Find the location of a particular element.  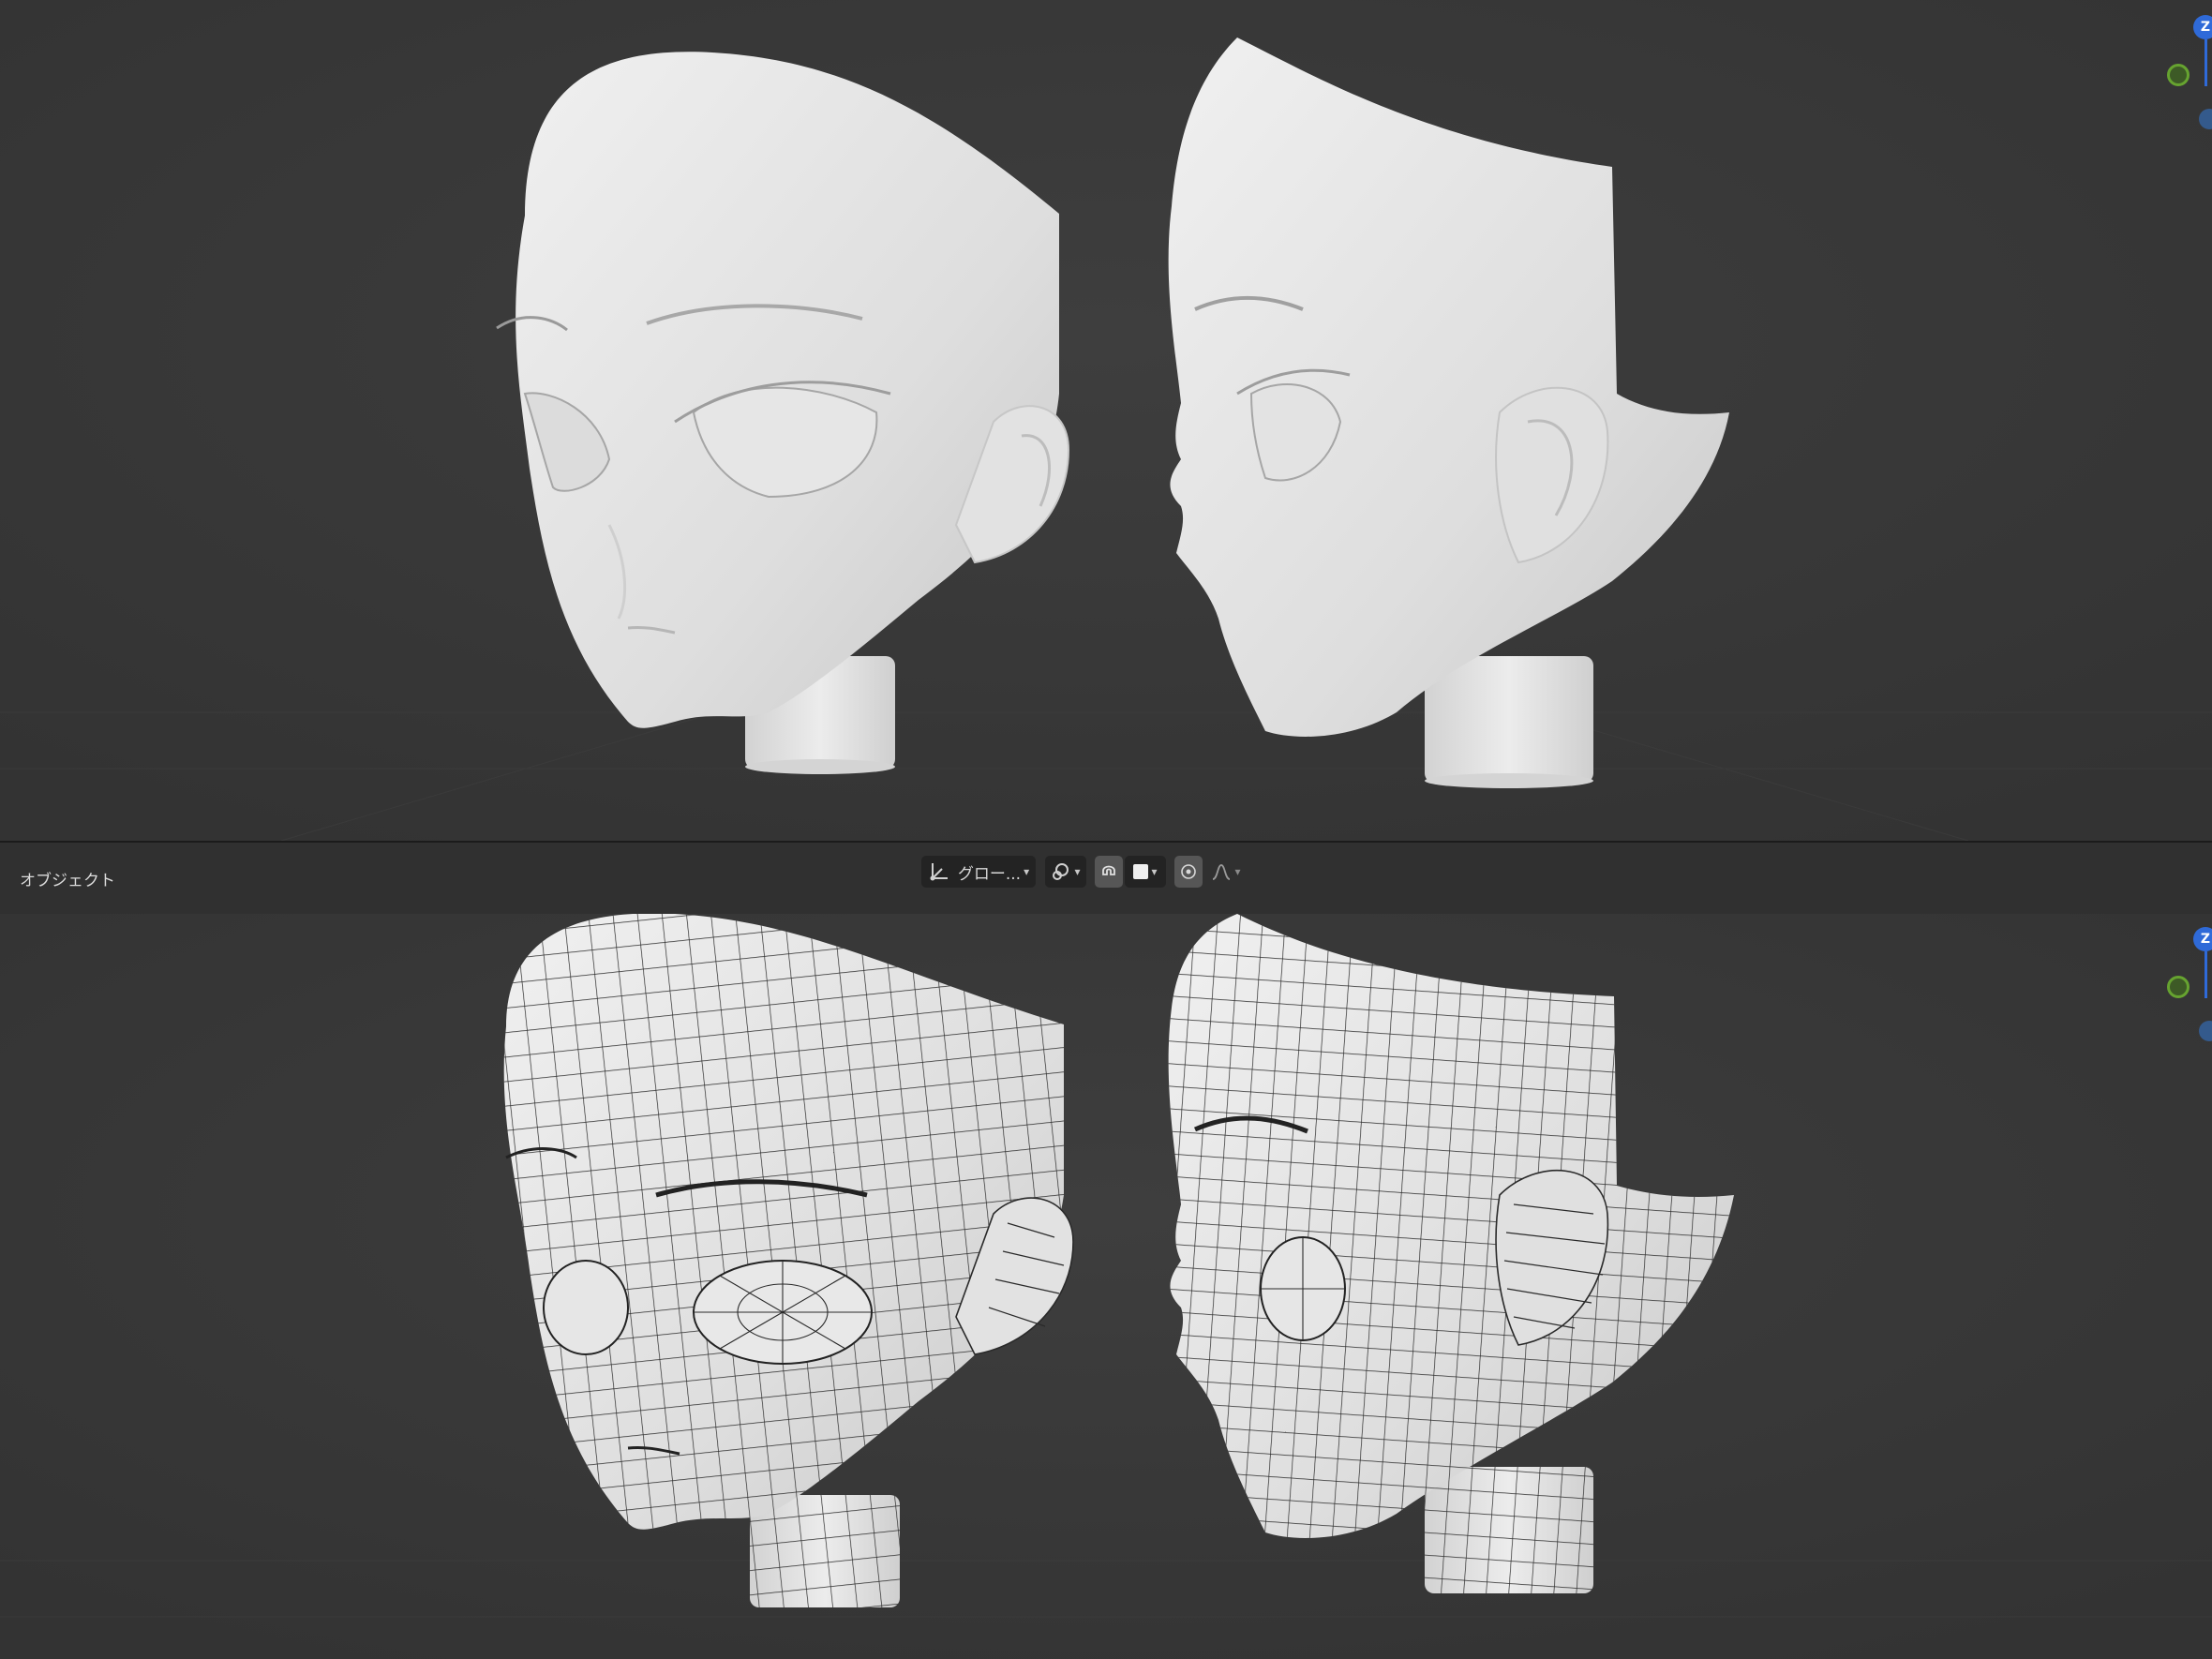

snap-icon is located at coordinates (1108, 870).